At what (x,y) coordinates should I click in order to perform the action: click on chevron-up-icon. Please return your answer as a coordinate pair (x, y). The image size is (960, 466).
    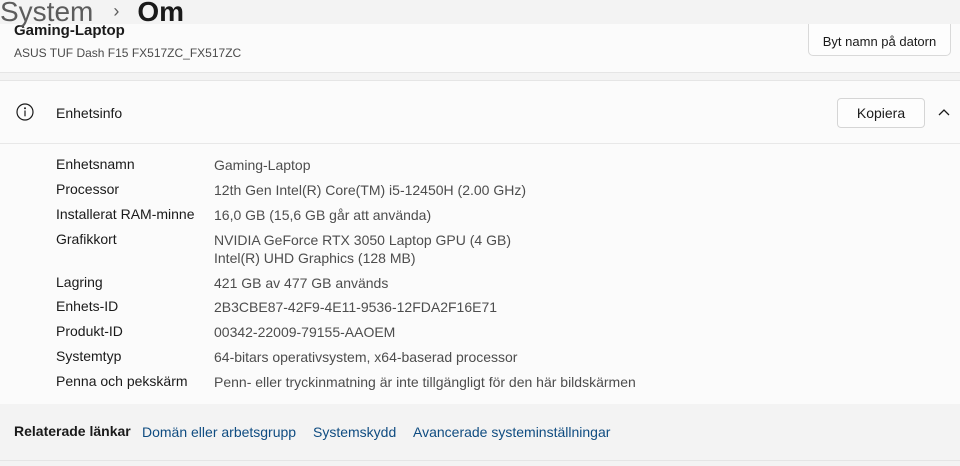
    Looking at the image, I should click on (944, 112).